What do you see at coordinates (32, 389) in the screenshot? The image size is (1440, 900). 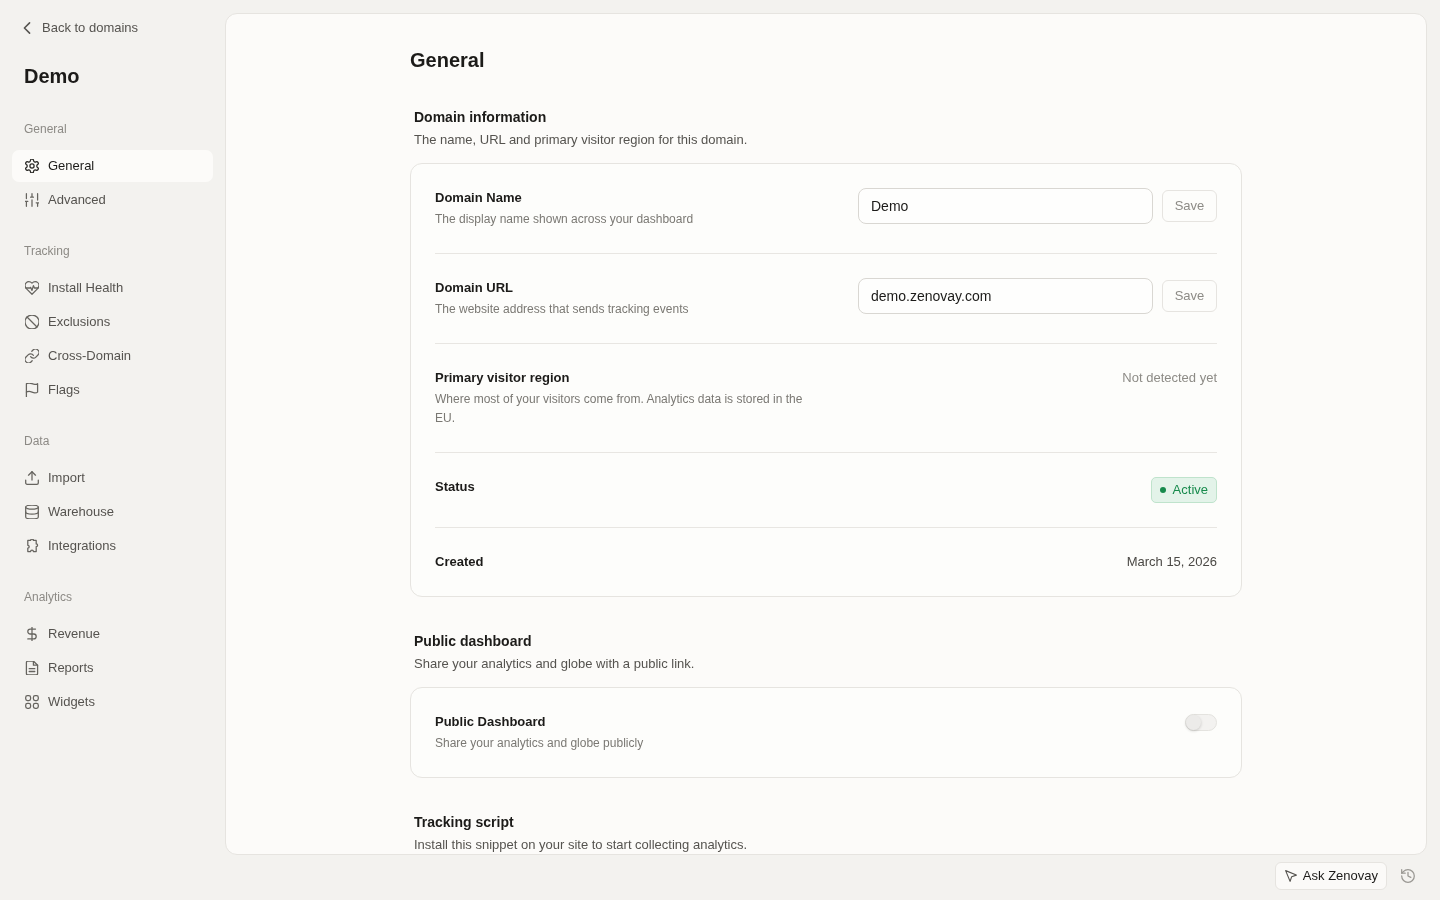 I see `flag-icon` at bounding box center [32, 389].